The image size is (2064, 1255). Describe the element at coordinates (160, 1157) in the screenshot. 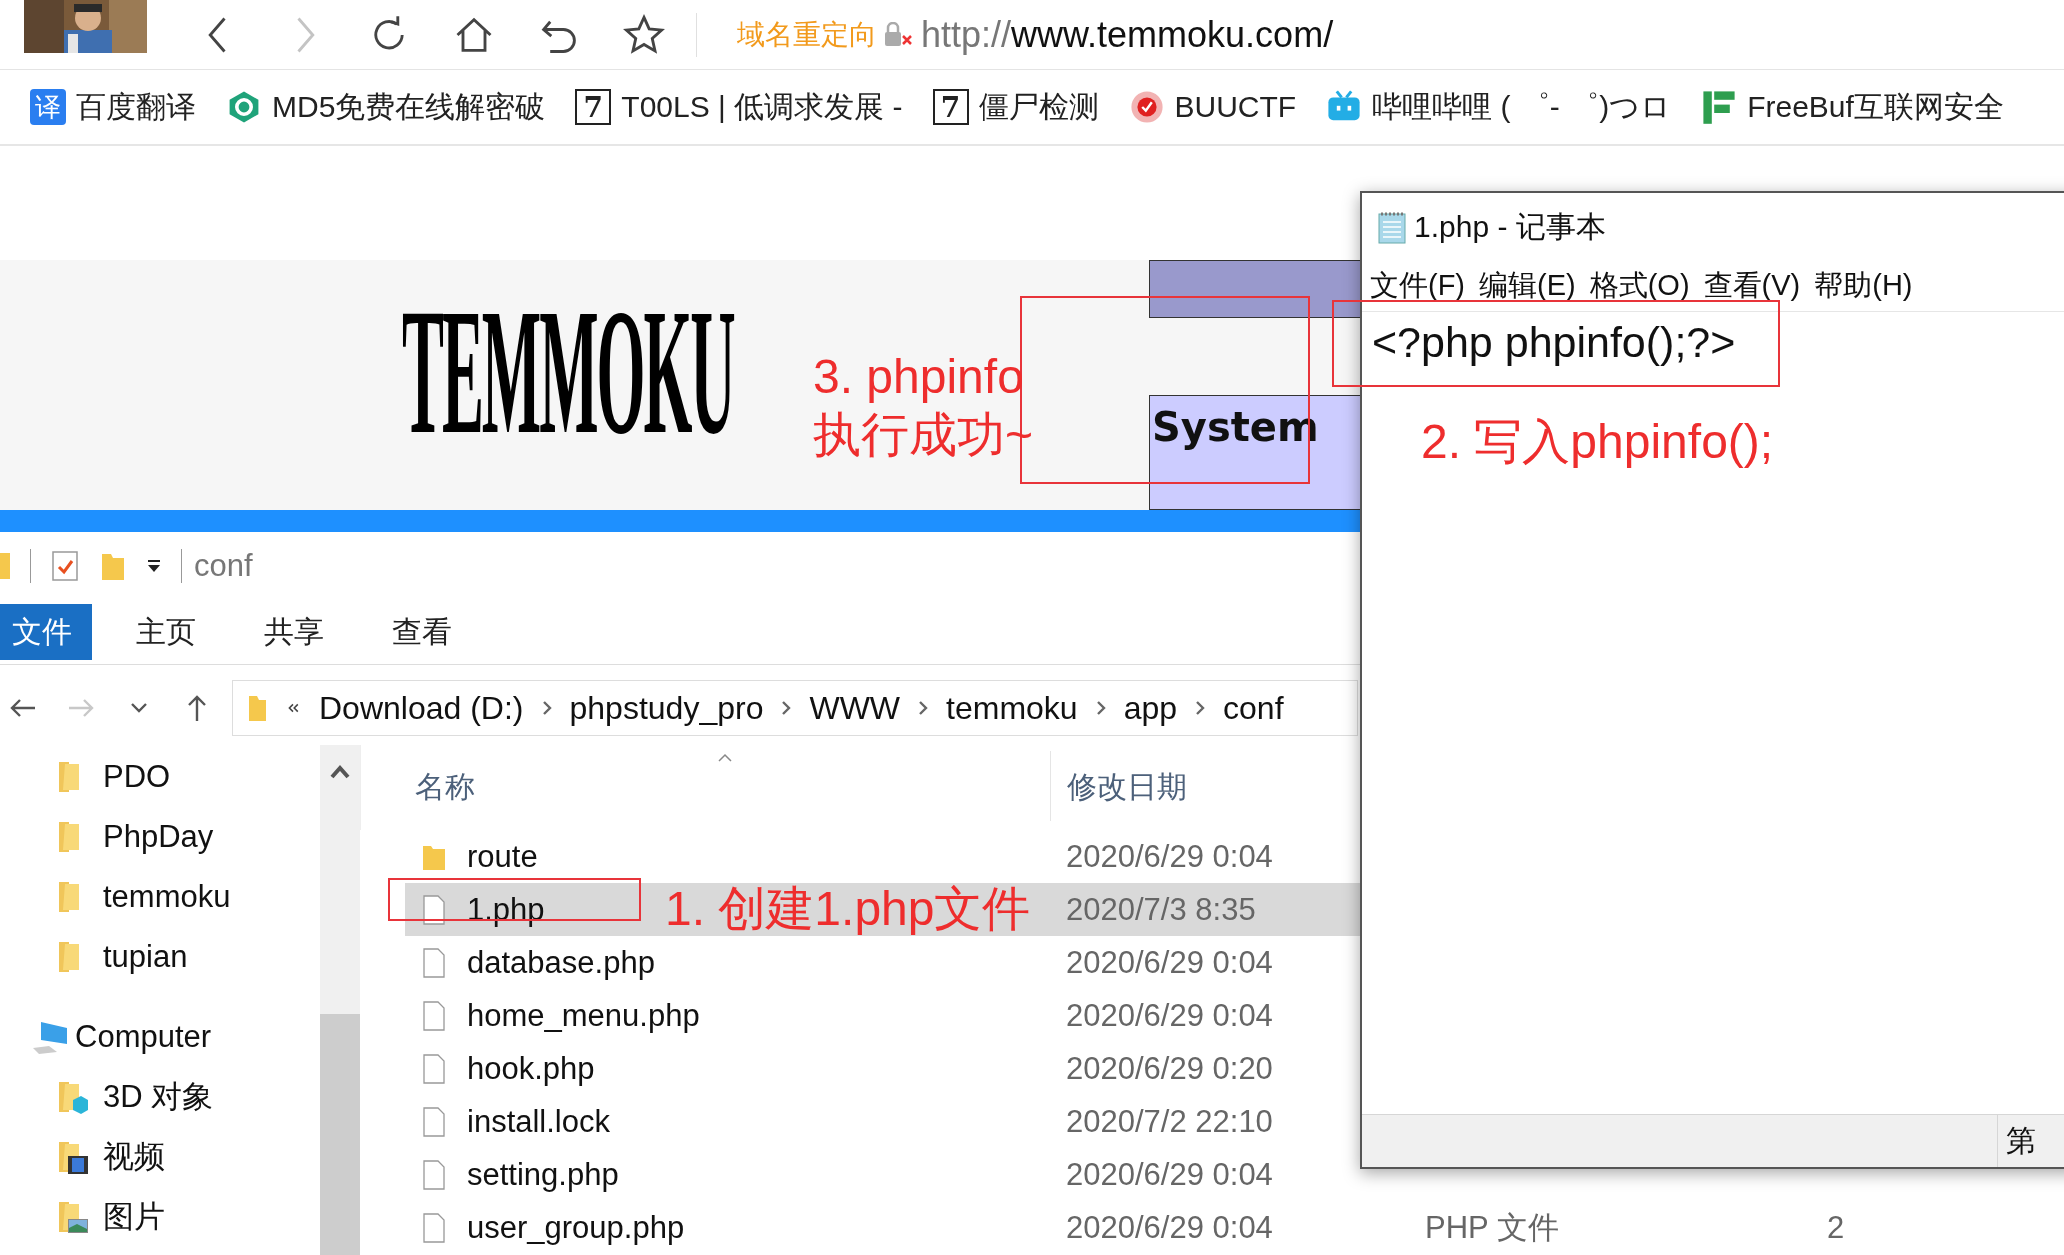

I see `nav-pane-item: 视频` at that location.